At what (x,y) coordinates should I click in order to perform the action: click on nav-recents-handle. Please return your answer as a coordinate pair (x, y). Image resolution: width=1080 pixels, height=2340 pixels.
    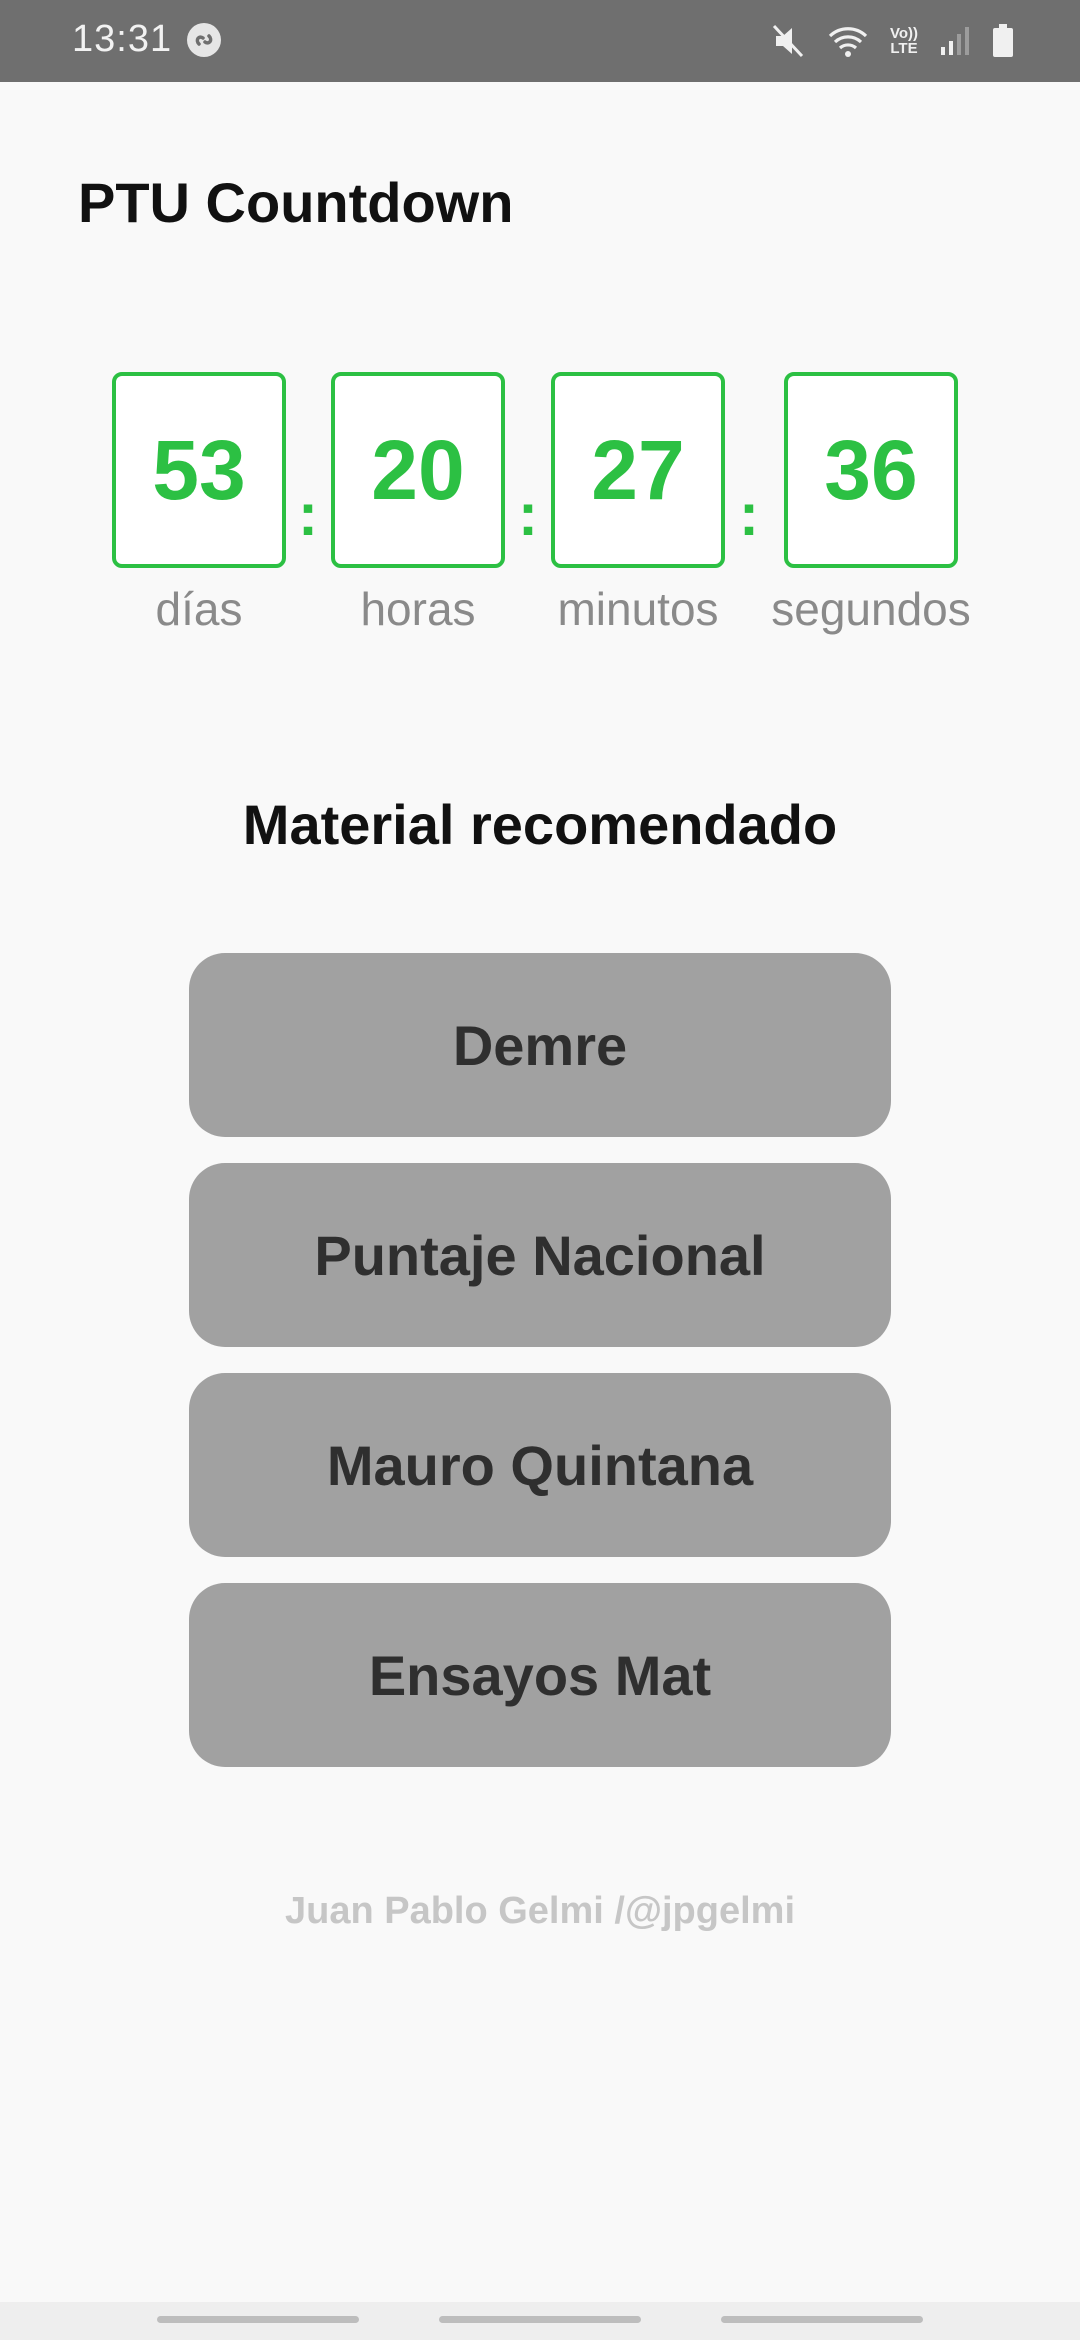
    Looking at the image, I should click on (258, 2319).